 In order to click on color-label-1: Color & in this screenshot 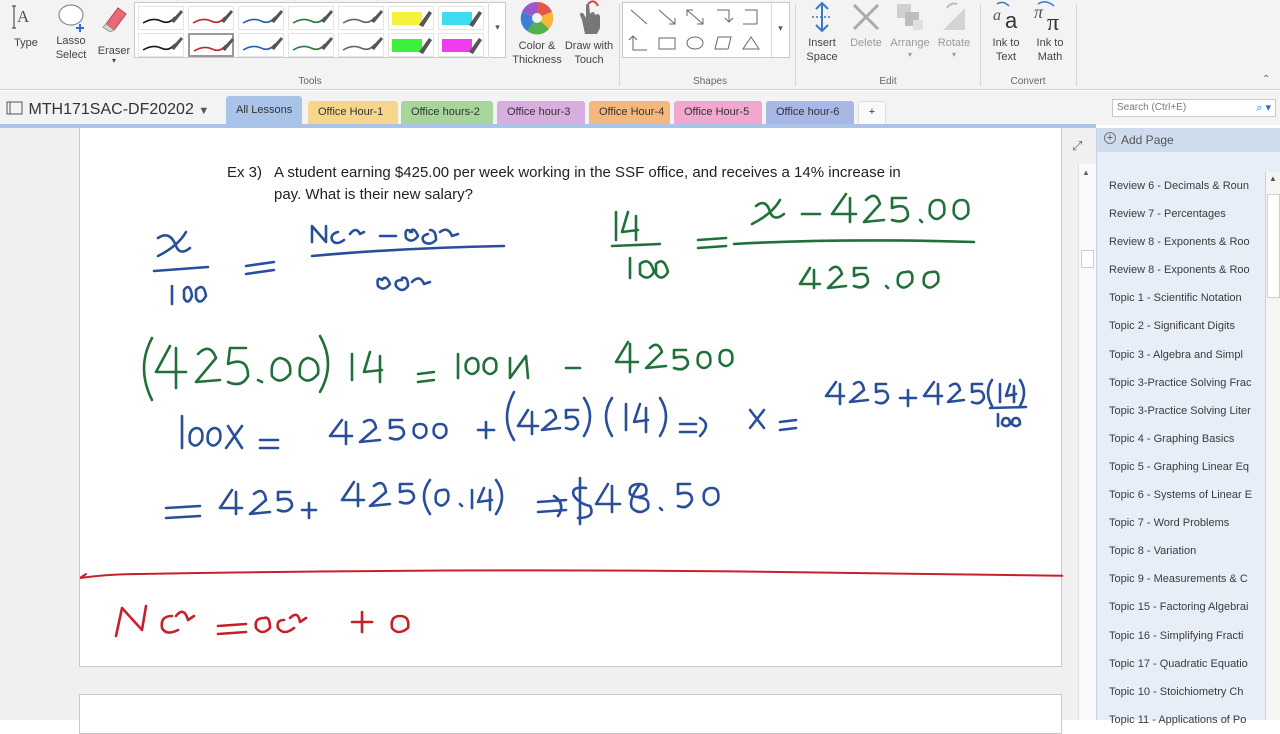, I will do `click(537, 46)`.